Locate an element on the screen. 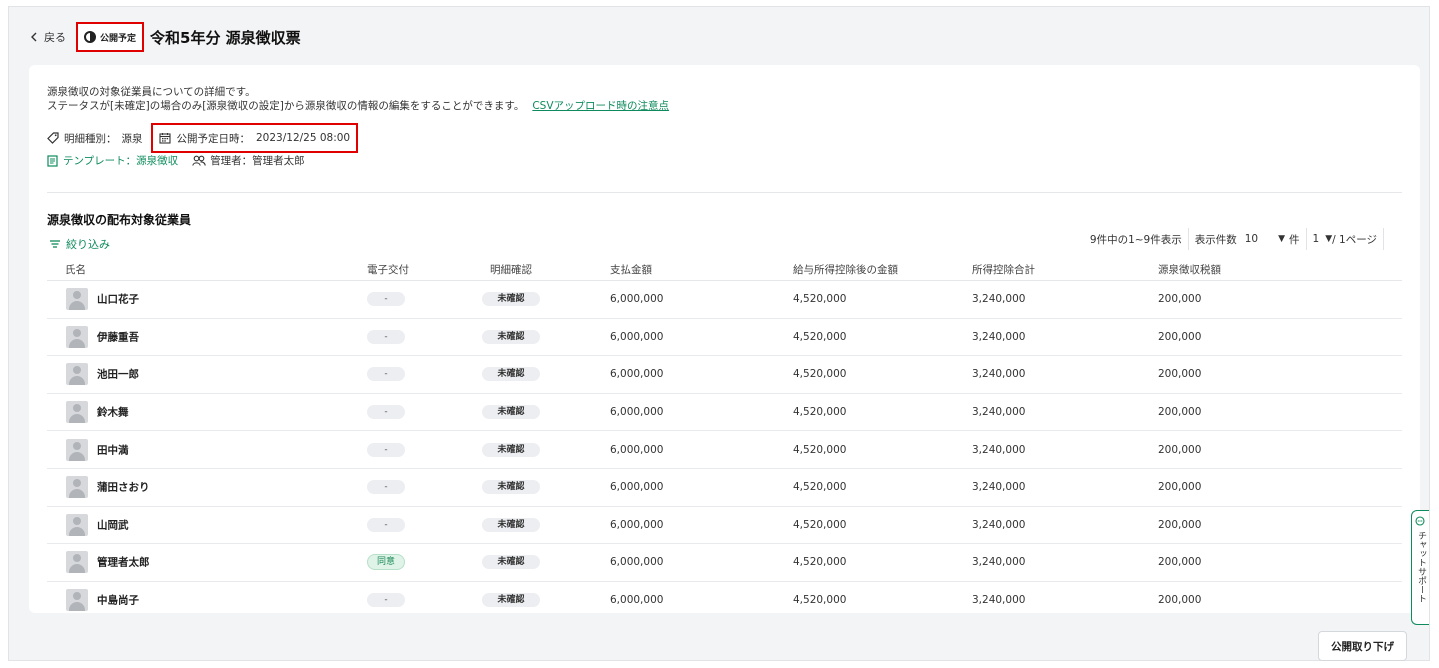  col-withholding-tax: 源泉徴収税額 is located at coordinates (1189, 270).